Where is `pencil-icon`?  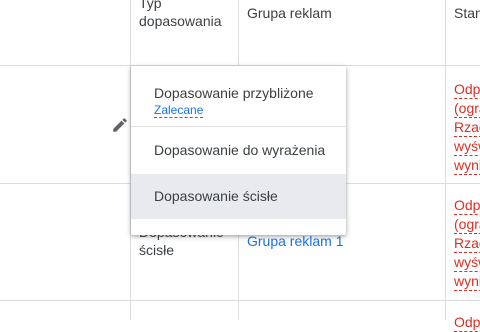 pencil-icon is located at coordinates (120, 125).